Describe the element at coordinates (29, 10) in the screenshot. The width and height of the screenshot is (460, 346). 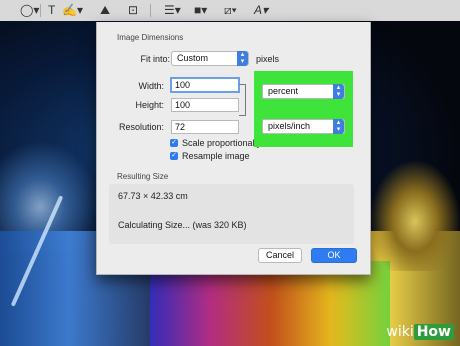
I see `shapes-icon: ◯▾` at that location.